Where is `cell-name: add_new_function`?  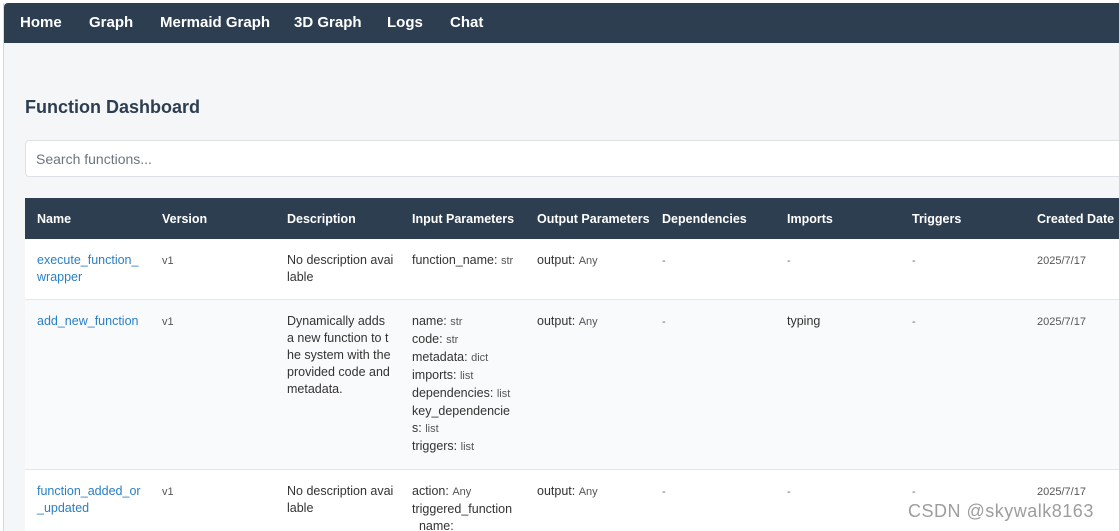 cell-name: add_new_function is located at coordinates (87, 384).